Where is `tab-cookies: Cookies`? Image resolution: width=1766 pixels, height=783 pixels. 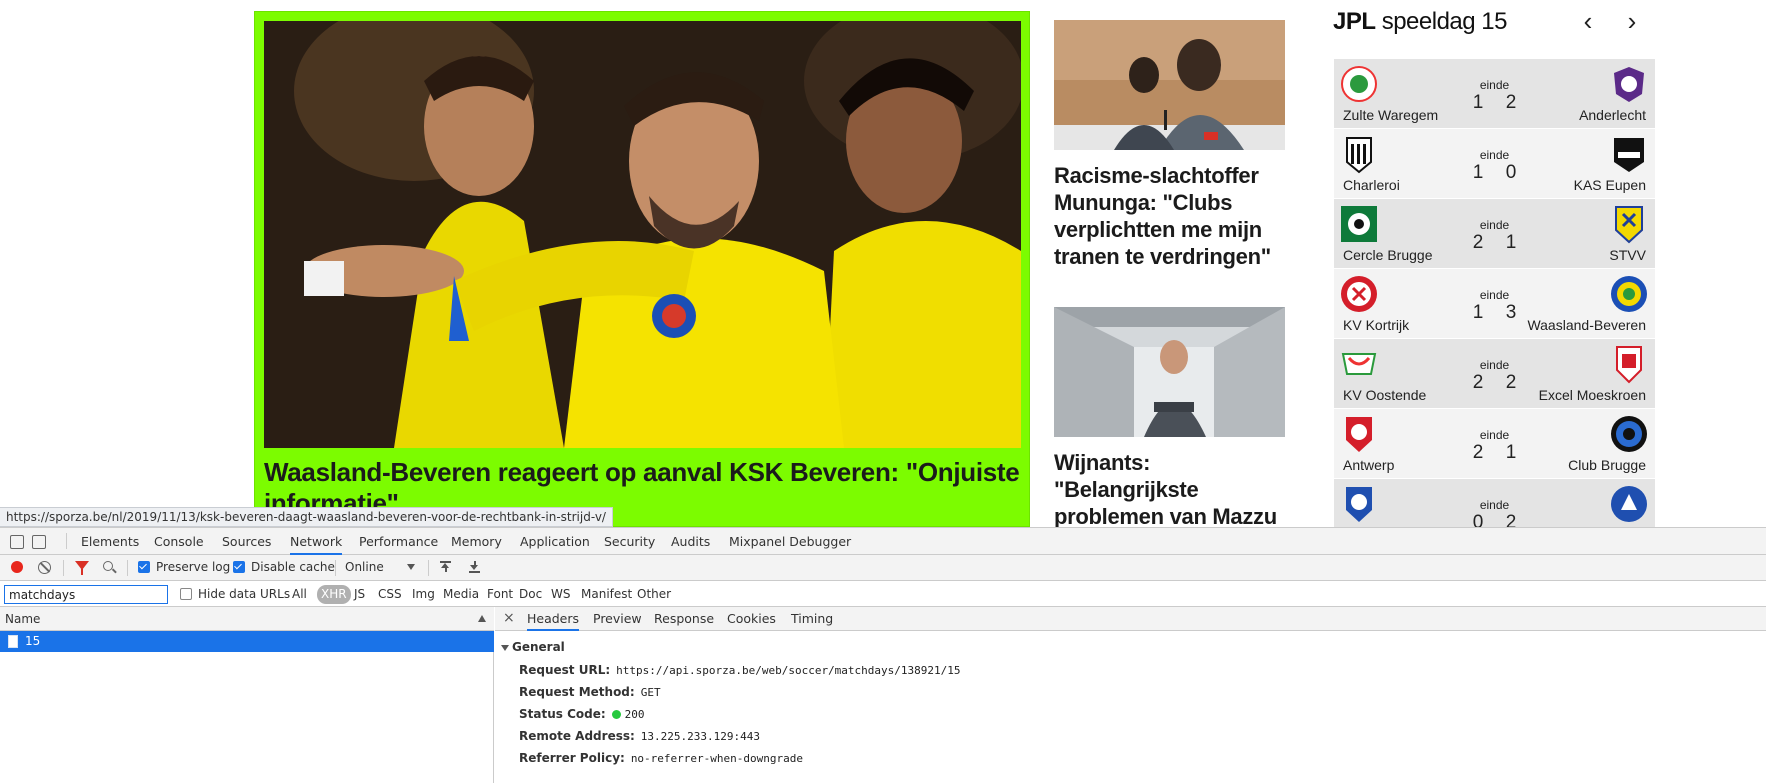 tab-cookies: Cookies is located at coordinates (751, 619).